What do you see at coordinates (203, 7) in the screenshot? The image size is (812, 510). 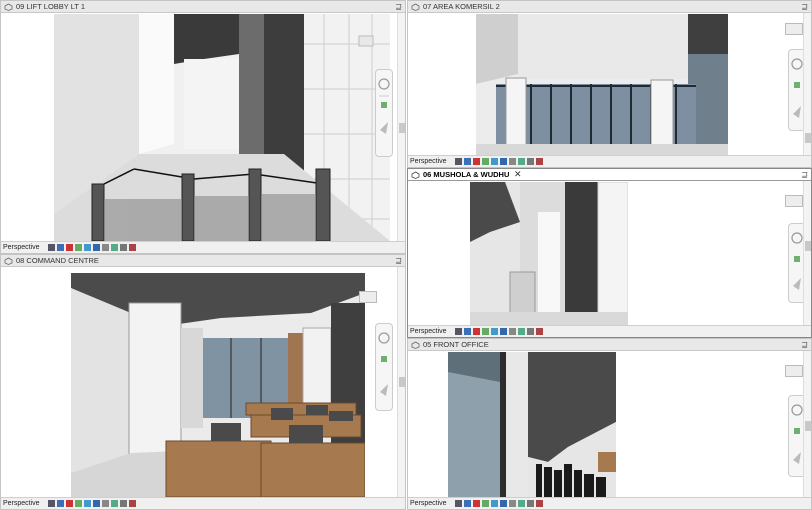 I see `view-titlebar: 09 LIFT LOBBY LT 1 ⊒` at bounding box center [203, 7].